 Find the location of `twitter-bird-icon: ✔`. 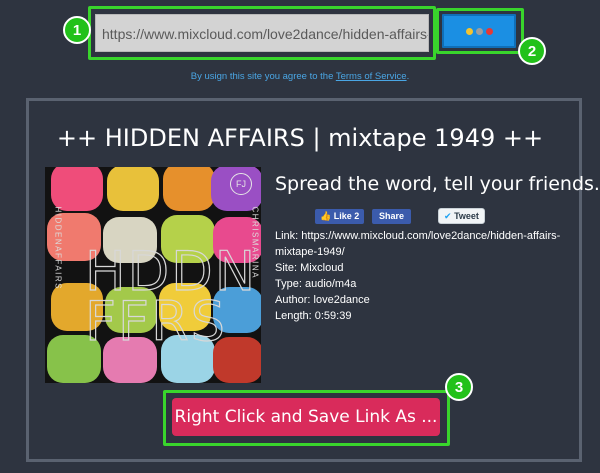

twitter-bird-icon: ✔ is located at coordinates (448, 216).